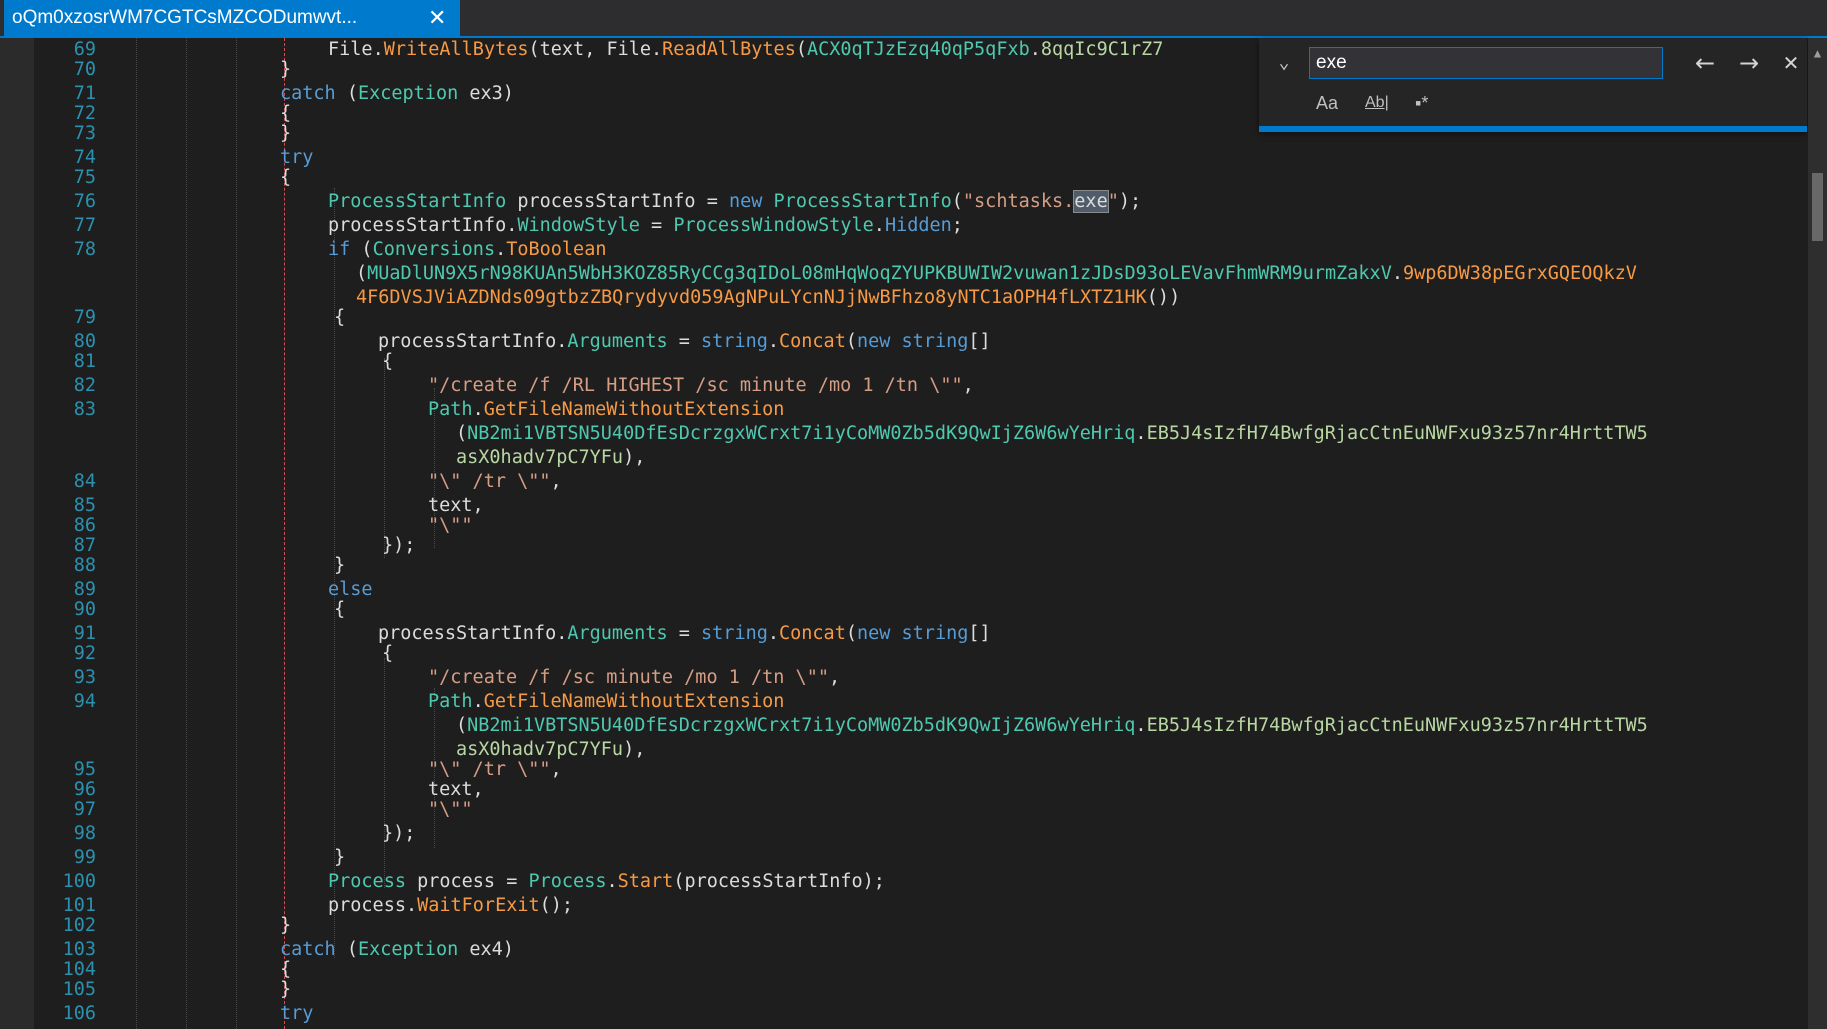 This screenshot has height=1029, width=1827. I want to click on scrollbar-thumb, so click(1817, 207).